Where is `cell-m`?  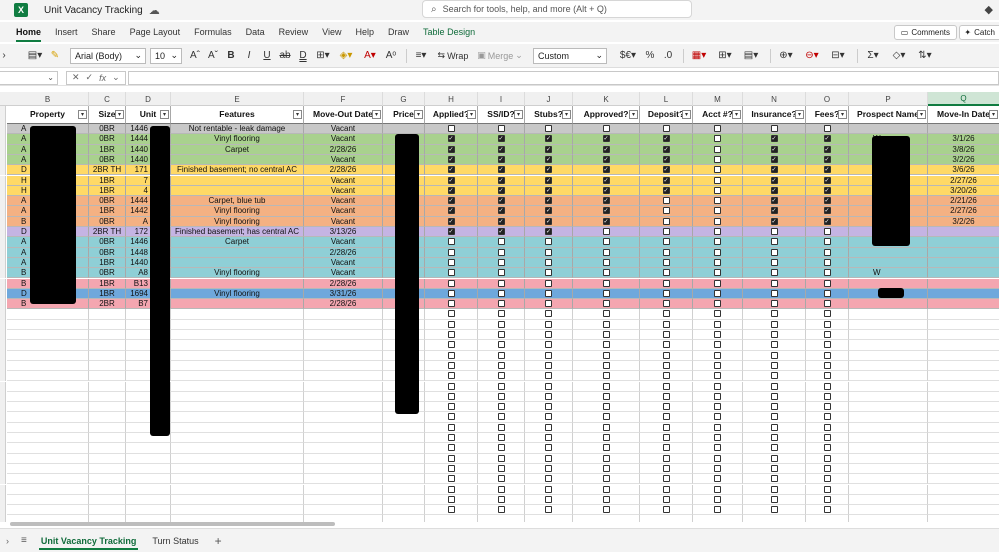 cell-m is located at coordinates (718, 139).